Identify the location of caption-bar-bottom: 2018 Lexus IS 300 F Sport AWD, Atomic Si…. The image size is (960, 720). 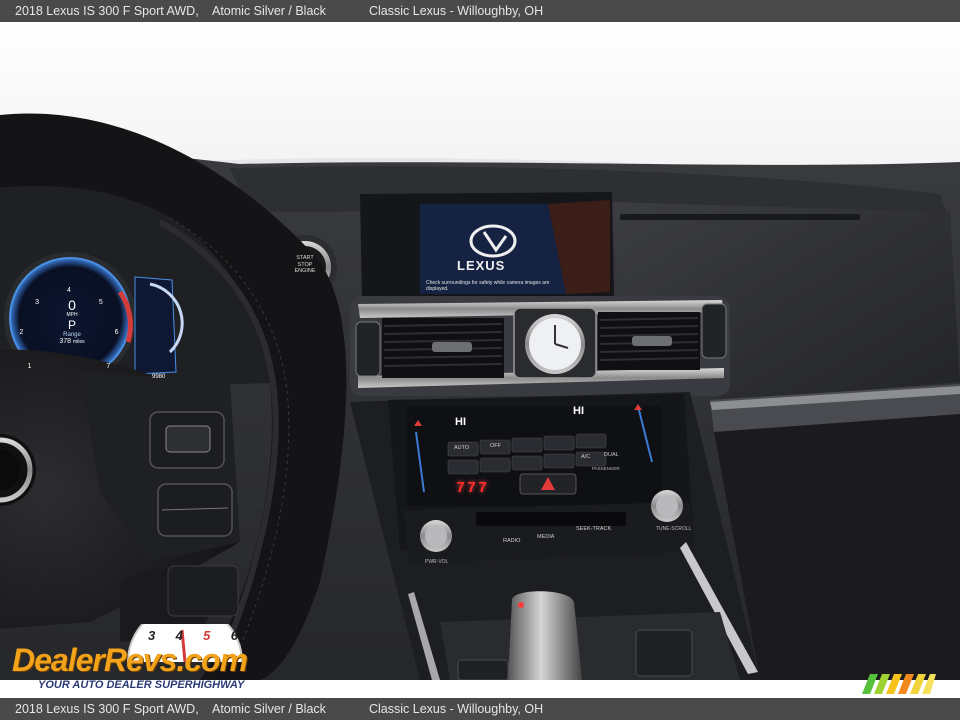
(480, 709).